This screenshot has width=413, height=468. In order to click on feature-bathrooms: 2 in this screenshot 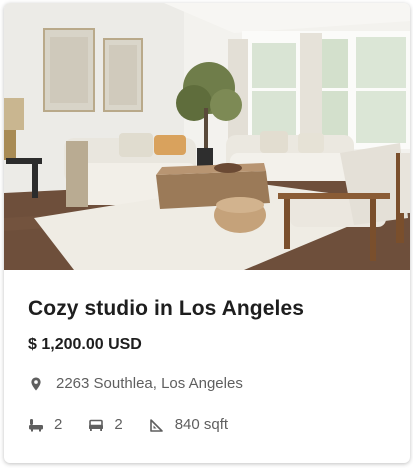, I will do `click(45, 424)`.